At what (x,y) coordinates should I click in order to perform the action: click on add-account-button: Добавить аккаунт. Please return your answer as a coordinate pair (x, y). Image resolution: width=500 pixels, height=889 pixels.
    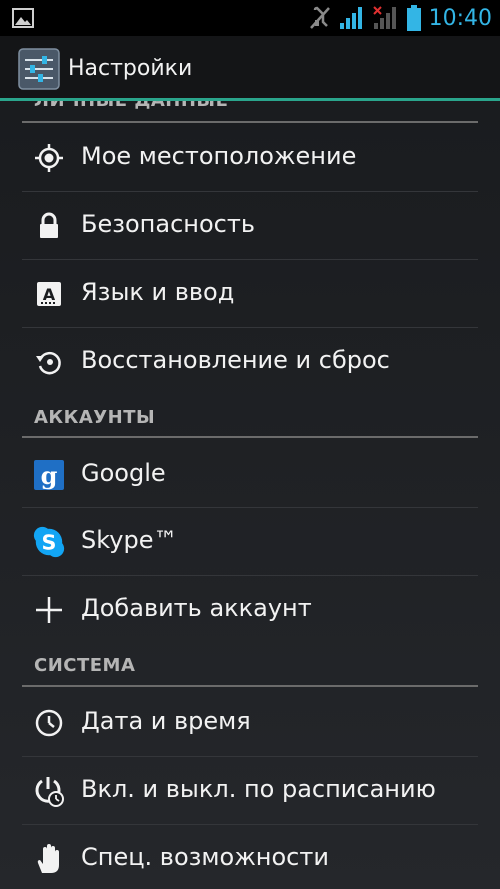
    Looking at the image, I should click on (250, 609).